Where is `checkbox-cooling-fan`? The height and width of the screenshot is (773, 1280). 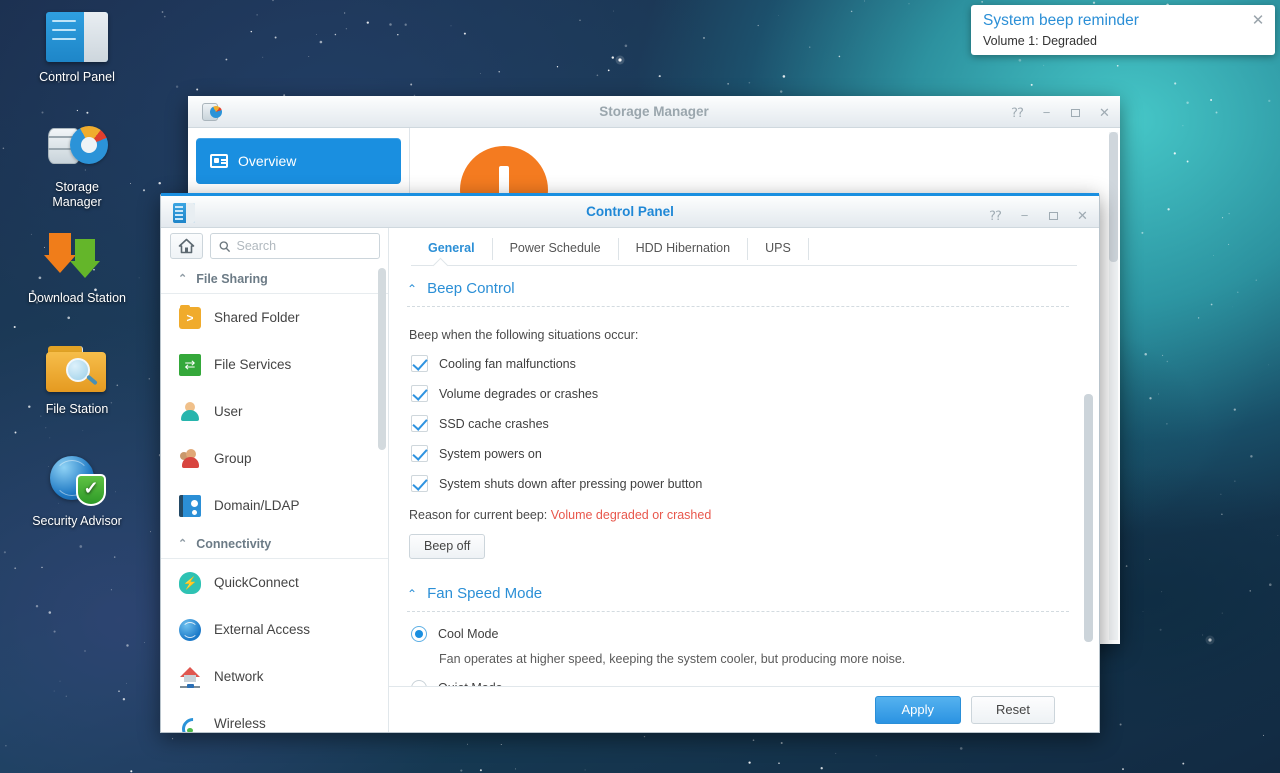 checkbox-cooling-fan is located at coordinates (419, 363).